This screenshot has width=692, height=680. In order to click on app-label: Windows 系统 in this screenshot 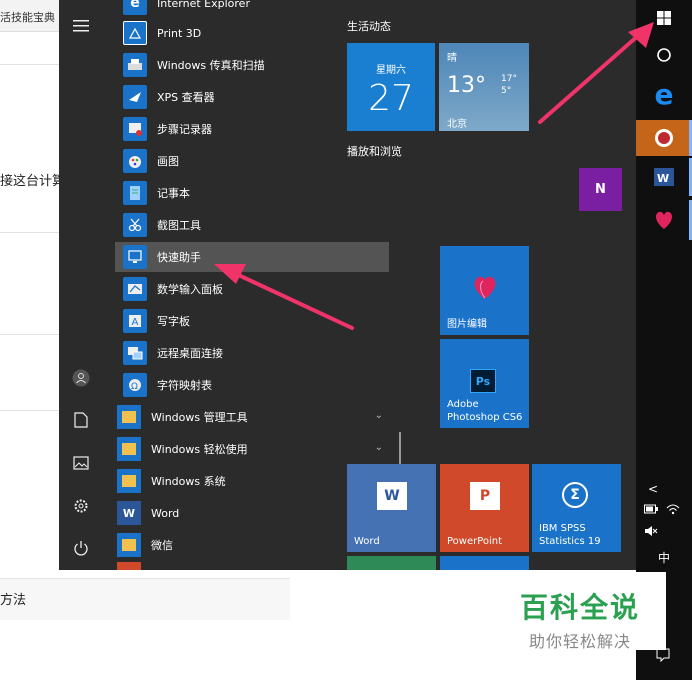, I will do `click(188, 481)`.